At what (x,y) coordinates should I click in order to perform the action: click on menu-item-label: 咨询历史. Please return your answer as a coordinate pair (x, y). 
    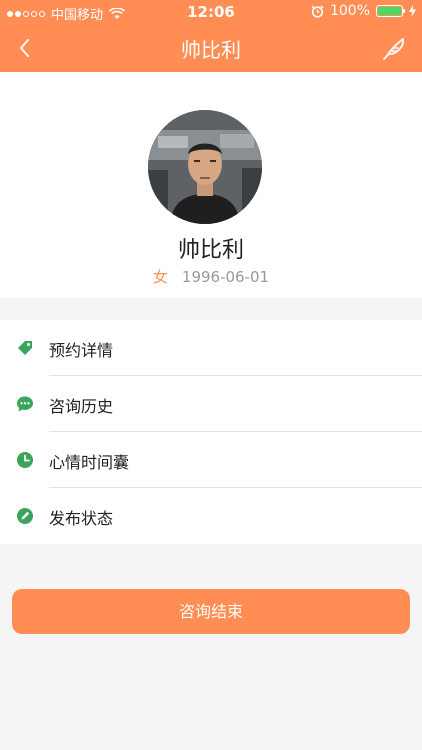
    Looking at the image, I should click on (81, 406).